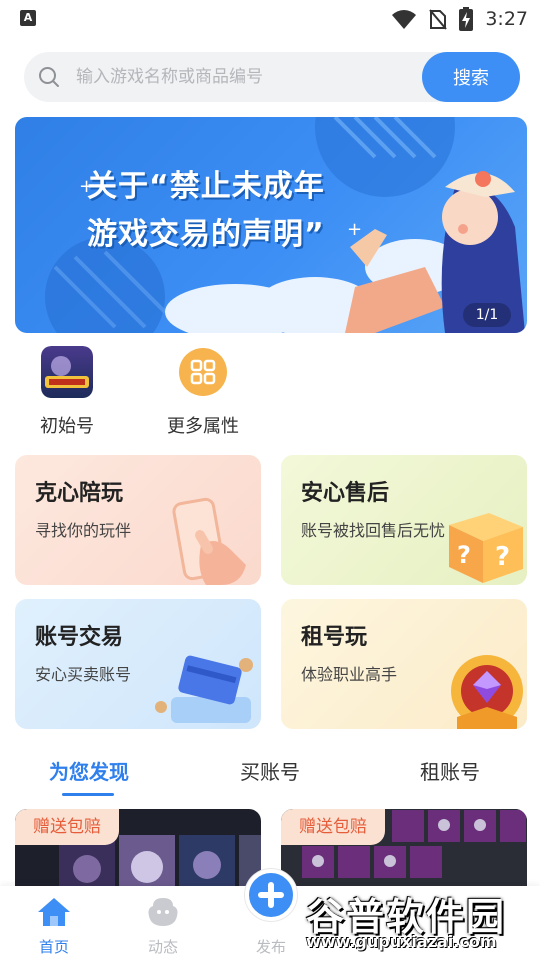 This screenshot has height=960, width=540. Describe the element at coordinates (345, 493) in the screenshot. I see `card-title: 安心售后` at that location.